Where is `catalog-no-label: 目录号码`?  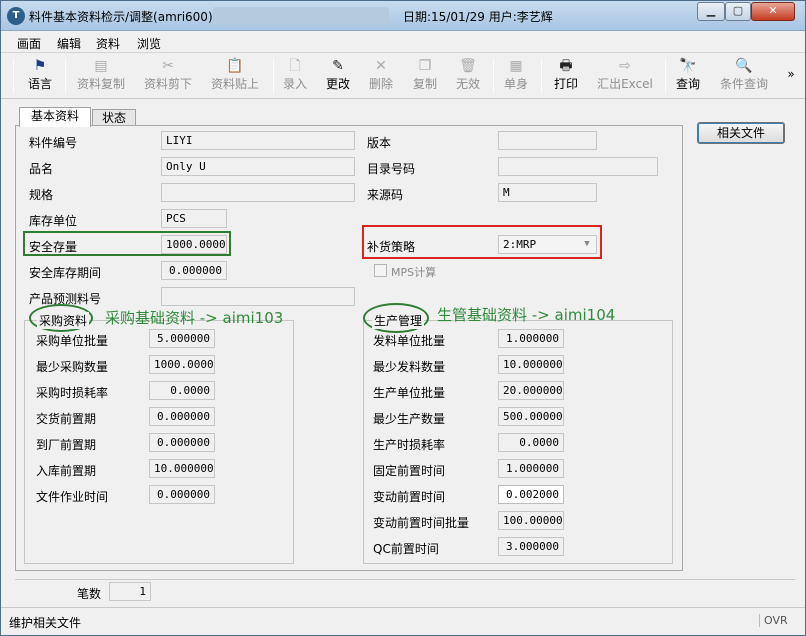
catalog-no-label: 目录号码 is located at coordinates (391, 169).